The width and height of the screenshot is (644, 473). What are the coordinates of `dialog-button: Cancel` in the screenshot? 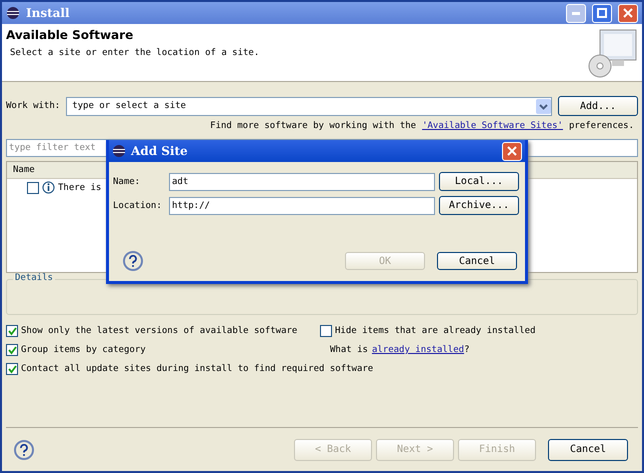 It's located at (477, 261).